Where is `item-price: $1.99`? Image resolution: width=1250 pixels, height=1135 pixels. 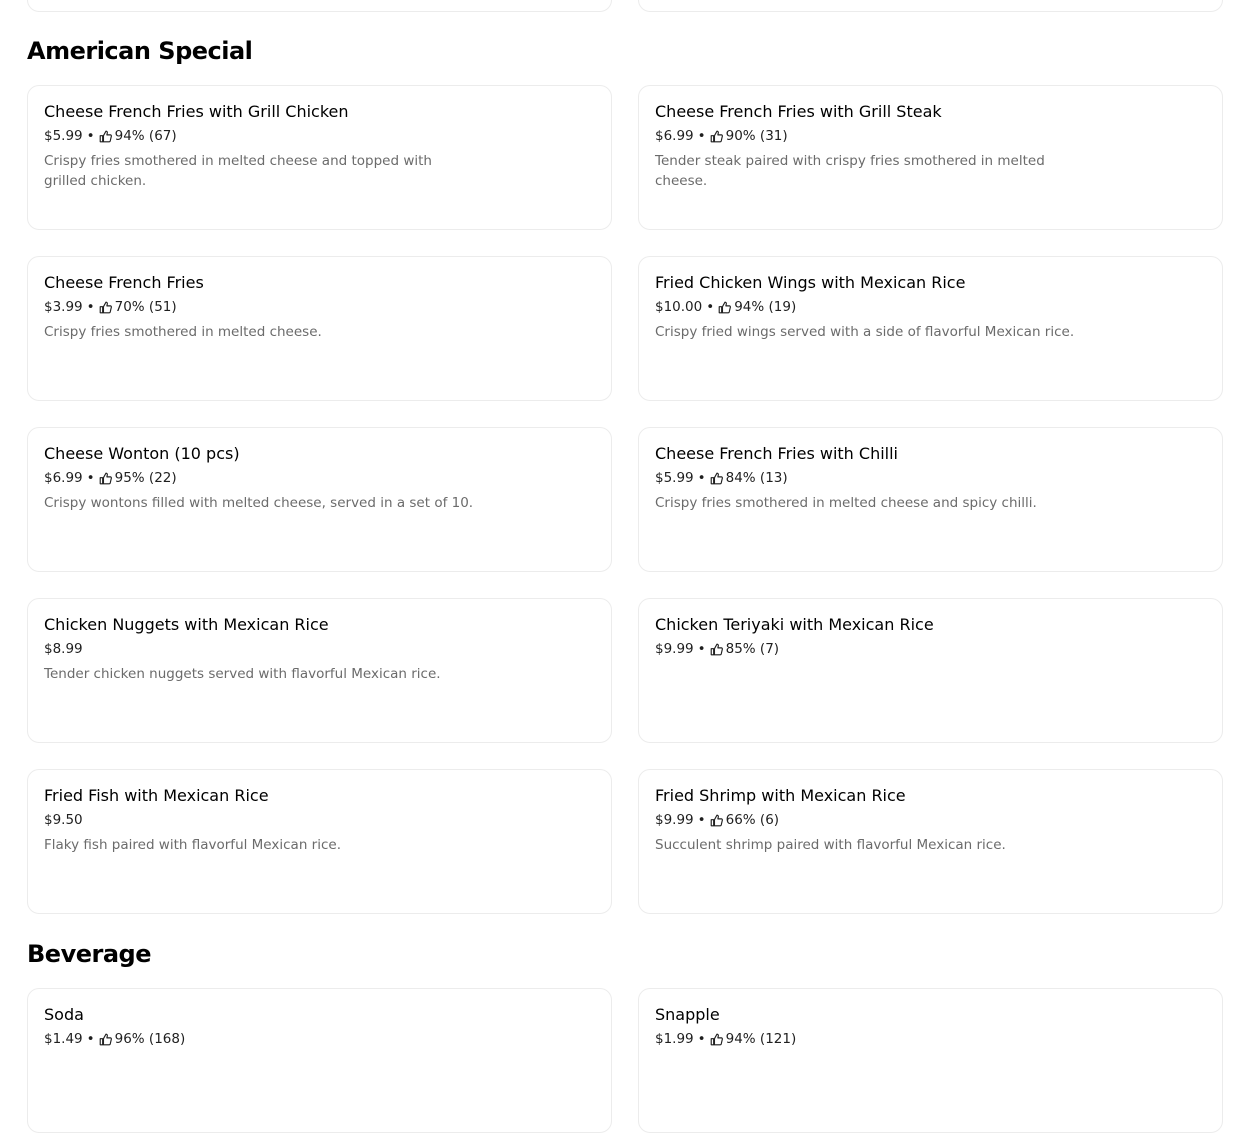
item-price: $1.99 is located at coordinates (674, 1039).